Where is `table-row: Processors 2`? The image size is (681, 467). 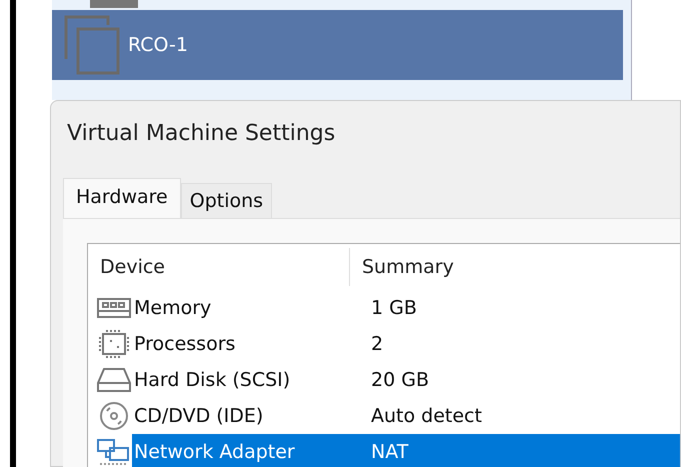 table-row: Processors 2 is located at coordinates (406, 344).